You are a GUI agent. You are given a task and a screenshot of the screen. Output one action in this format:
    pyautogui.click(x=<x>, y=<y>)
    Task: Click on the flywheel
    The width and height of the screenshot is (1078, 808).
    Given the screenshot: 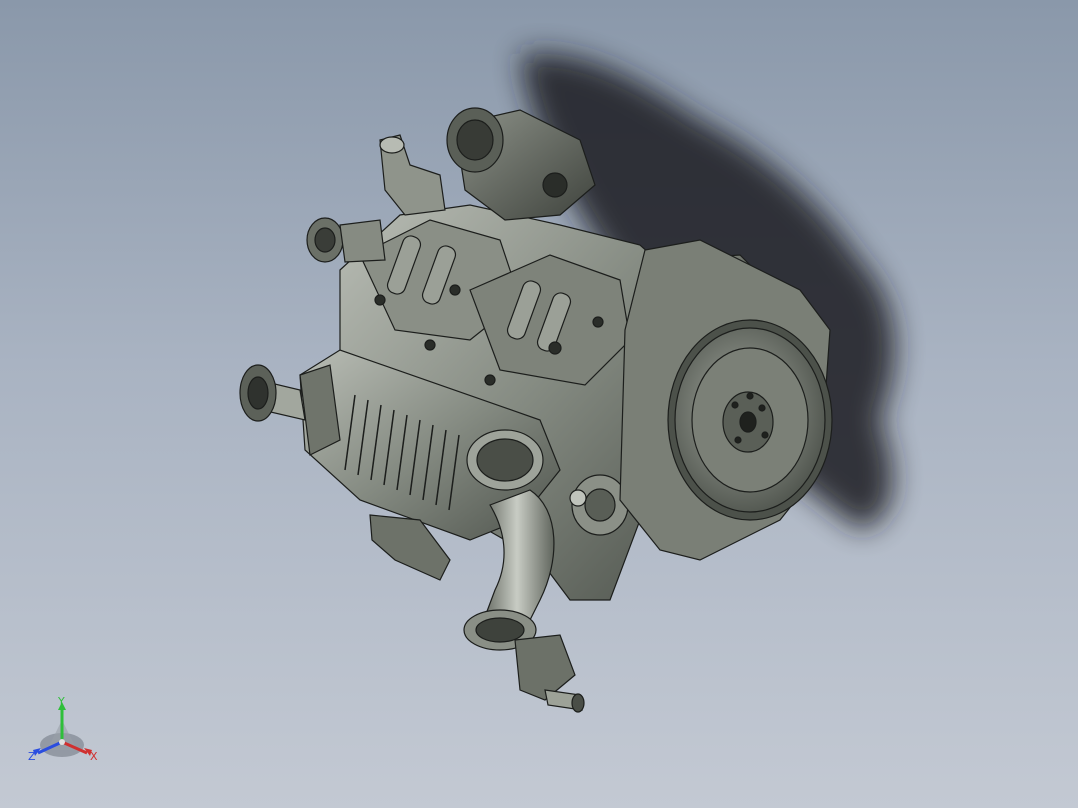 What is the action you would take?
    pyautogui.click(x=750, y=420)
    